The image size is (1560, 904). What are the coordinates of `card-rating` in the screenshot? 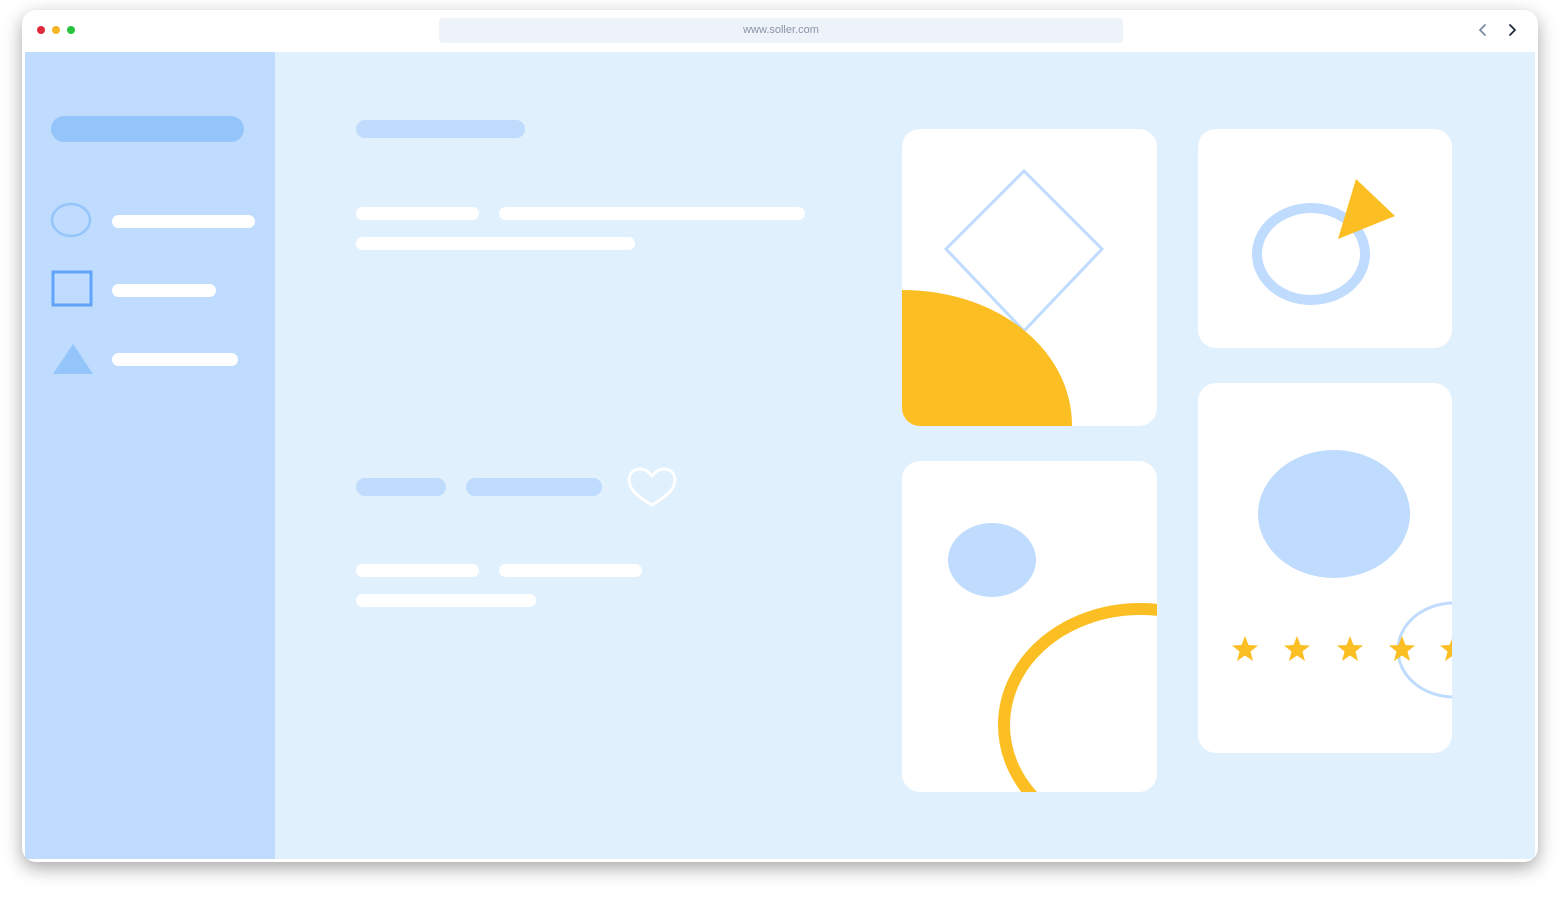 It's located at (1325, 568).